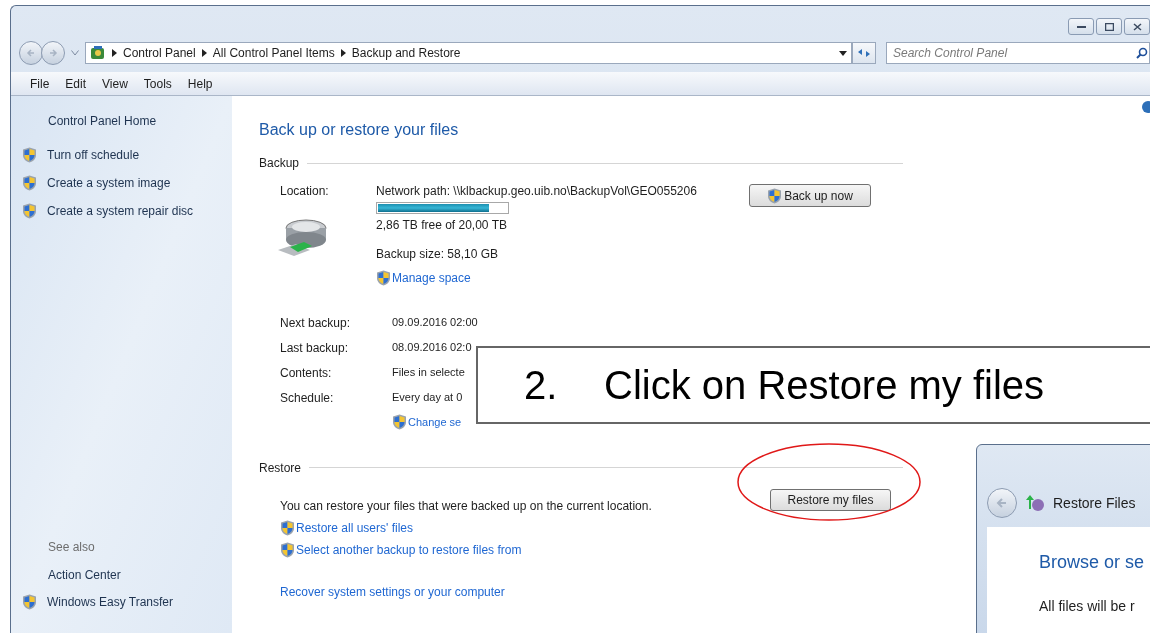 The image size is (1150, 633). Describe the element at coordinates (525, 591) in the screenshot. I see `recover-link: Recover system settings or your computer` at that location.